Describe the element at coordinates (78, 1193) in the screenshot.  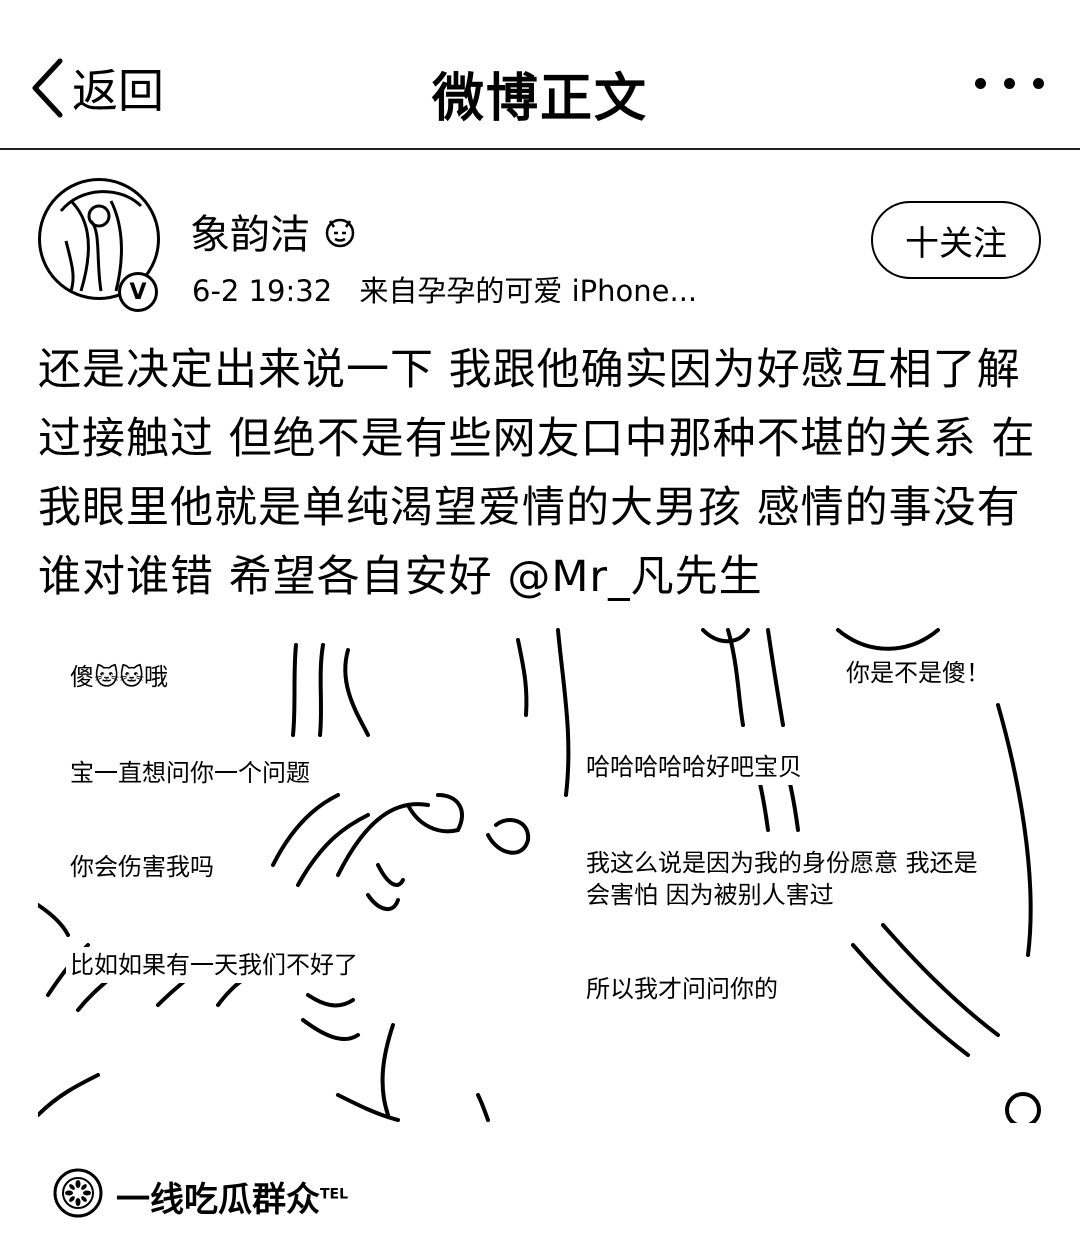
I see `melon-logo-icon` at that location.